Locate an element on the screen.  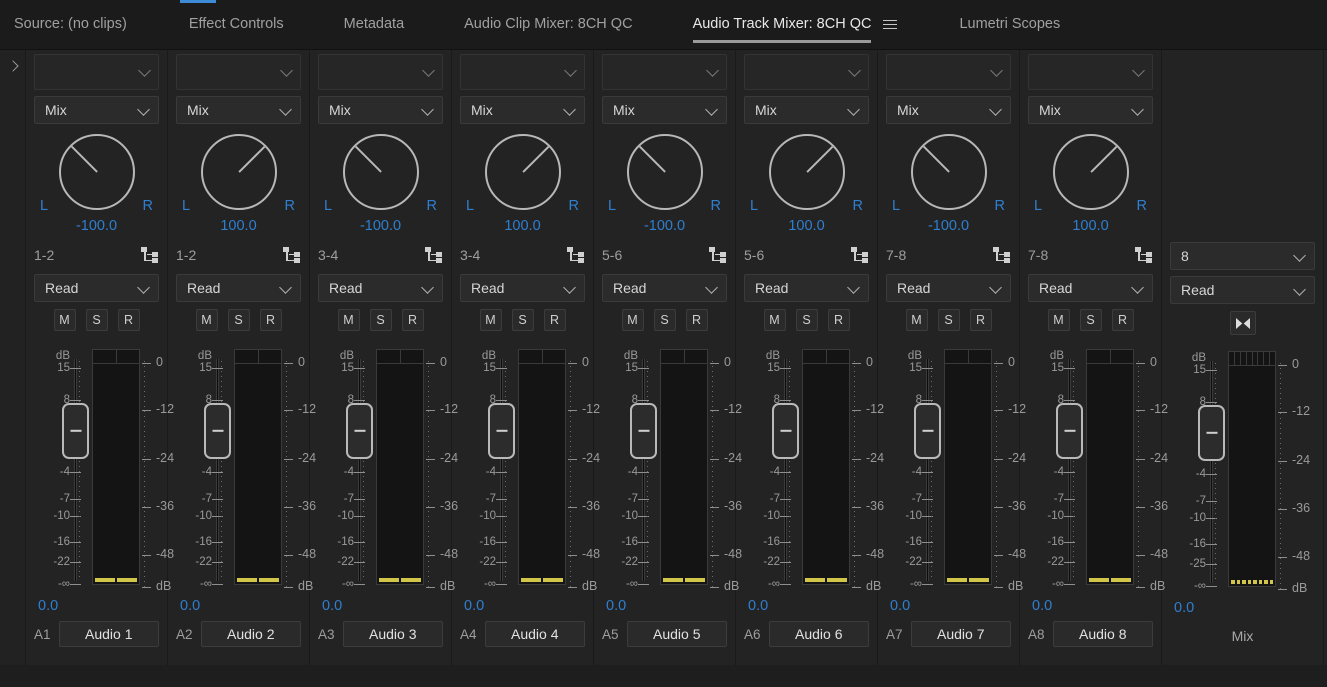
tab-metadata: Metadata is located at coordinates (374, 25).